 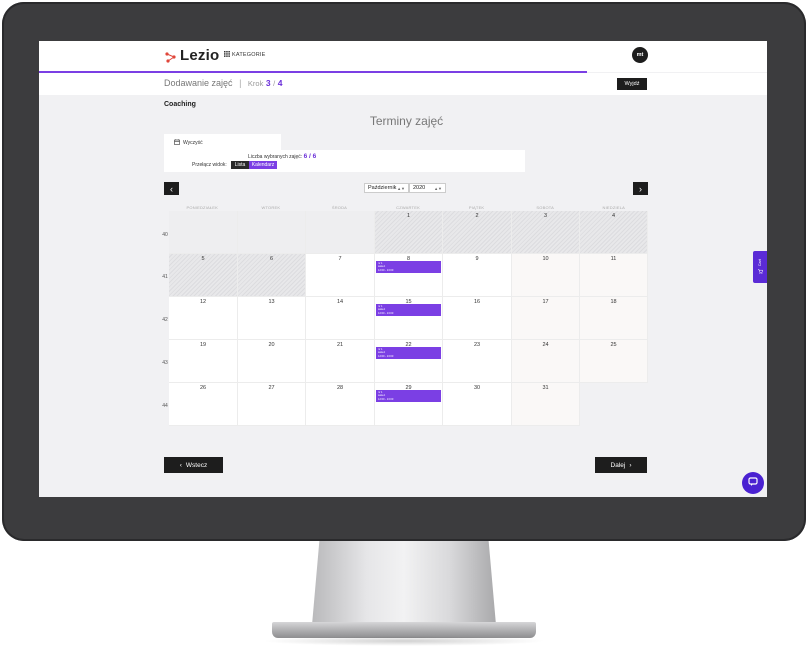 What do you see at coordinates (310, 156) in the screenshot?
I see `selected-count-value: 6 / 6` at bounding box center [310, 156].